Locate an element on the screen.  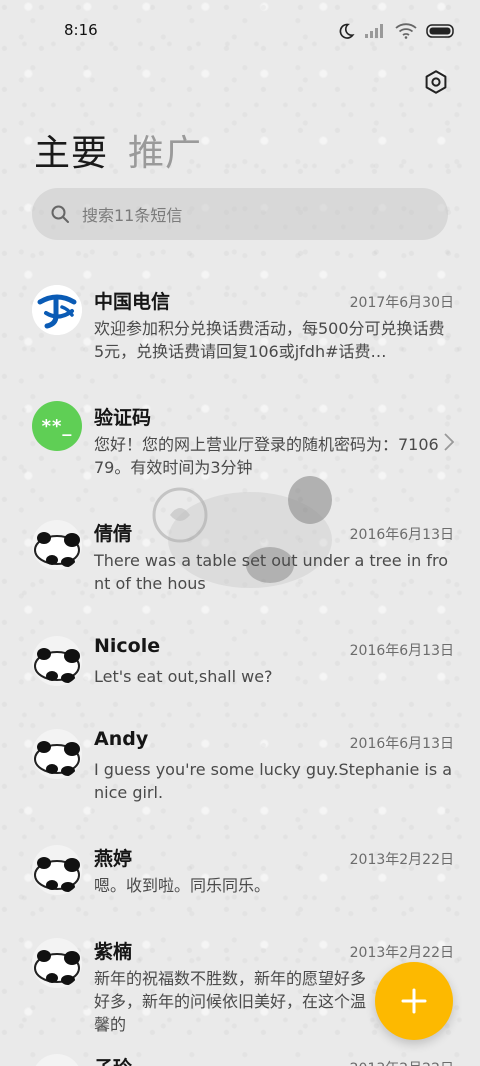
tab-primary: 主要 is located at coordinates (71, 150).